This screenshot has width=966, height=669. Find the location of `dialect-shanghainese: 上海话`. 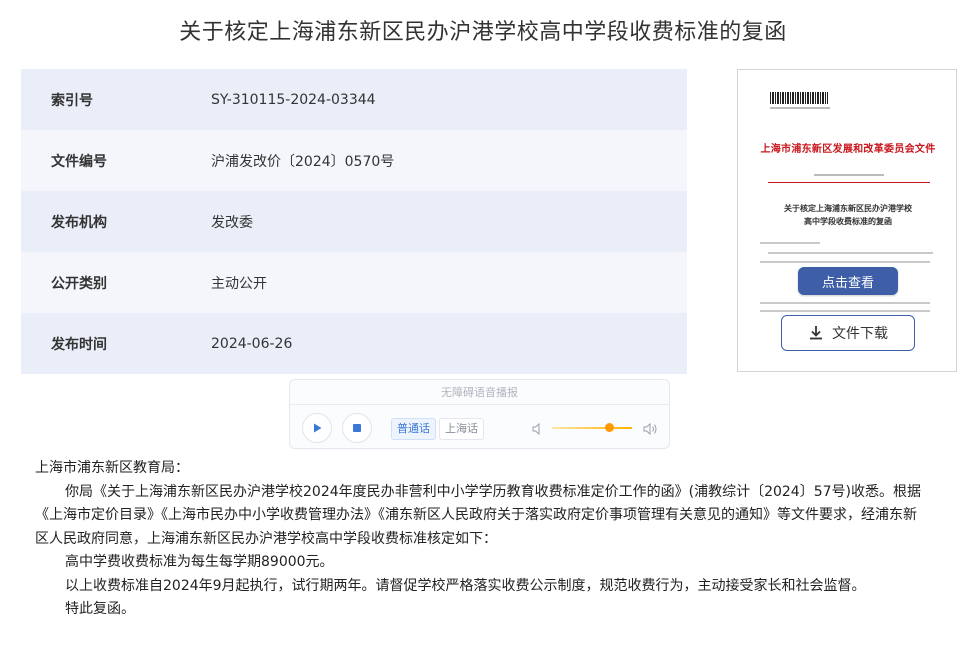

dialect-shanghainese: 上海话 is located at coordinates (461, 429).